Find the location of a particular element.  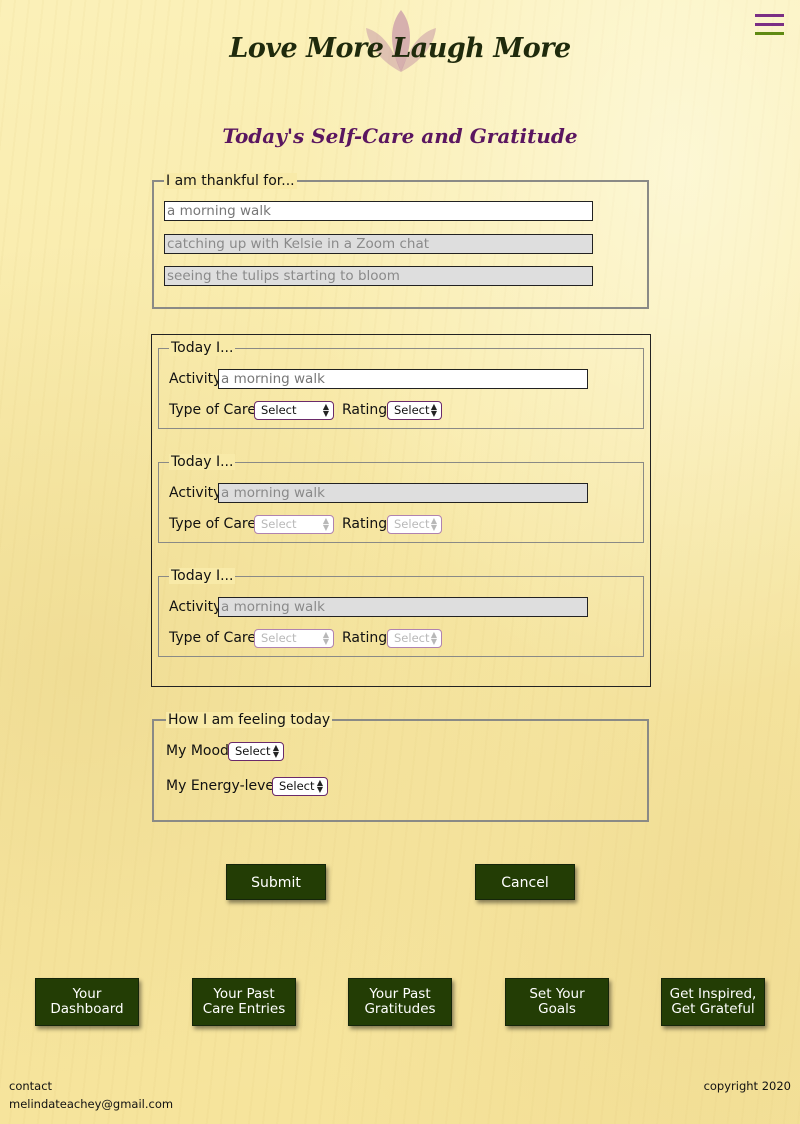

nav-line1: Set Your is located at coordinates (557, 994).